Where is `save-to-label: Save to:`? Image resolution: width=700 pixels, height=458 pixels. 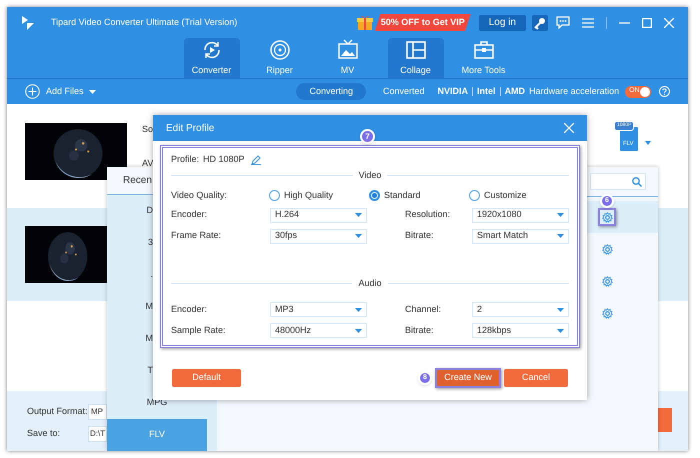 save-to-label: Save to: is located at coordinates (44, 433).